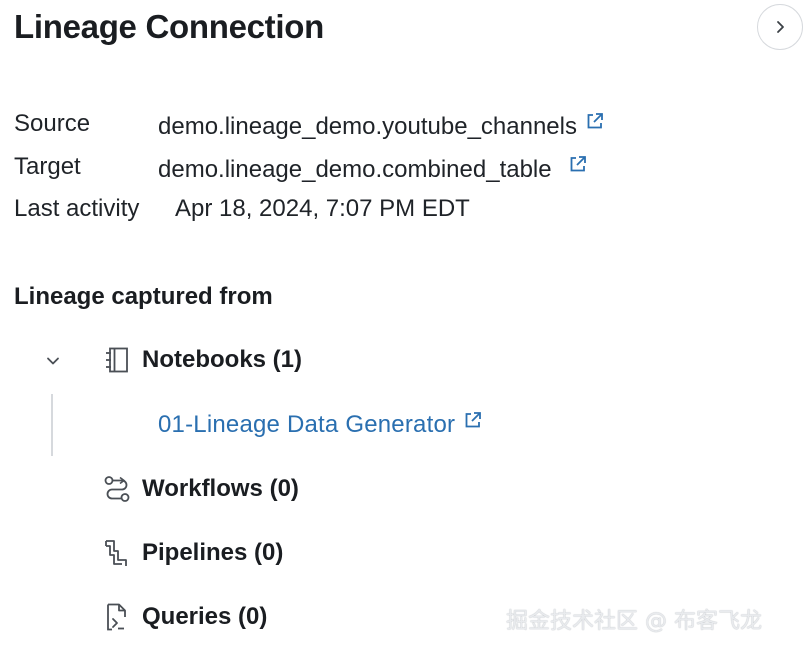 Image resolution: width=811 pixels, height=650 pixels. I want to click on notebooks-label: Notebooks (1), so click(222, 359).